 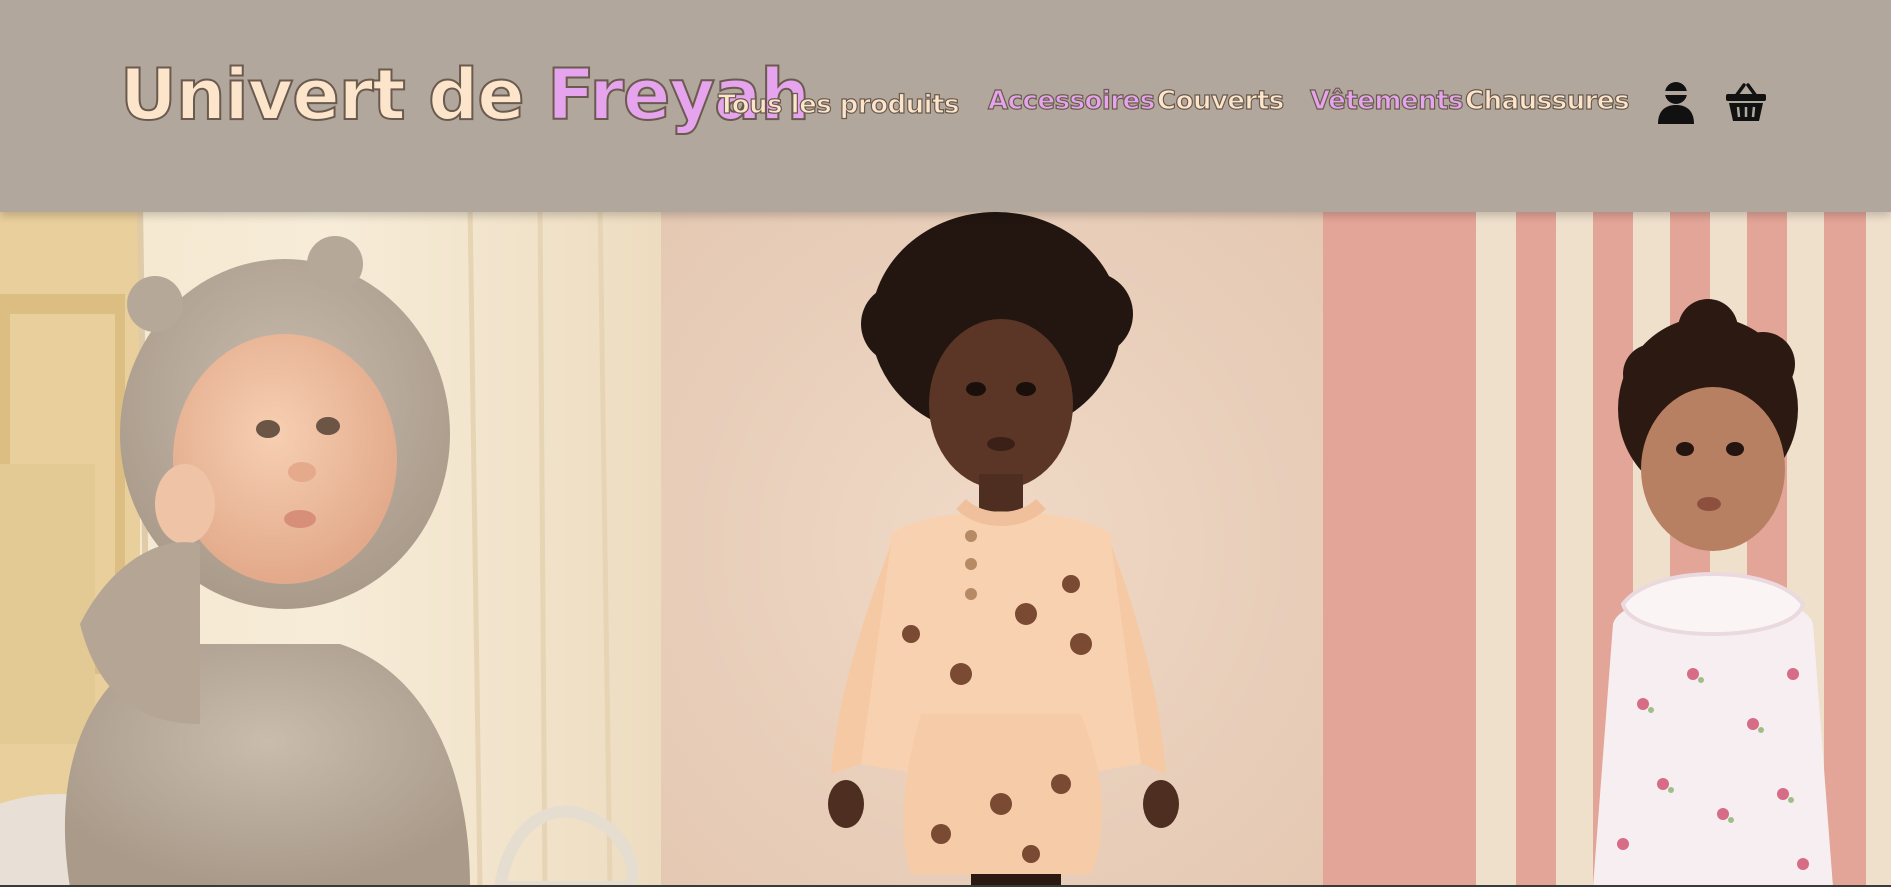 What do you see at coordinates (1676, 102) in the screenshot?
I see `user-icon` at bounding box center [1676, 102].